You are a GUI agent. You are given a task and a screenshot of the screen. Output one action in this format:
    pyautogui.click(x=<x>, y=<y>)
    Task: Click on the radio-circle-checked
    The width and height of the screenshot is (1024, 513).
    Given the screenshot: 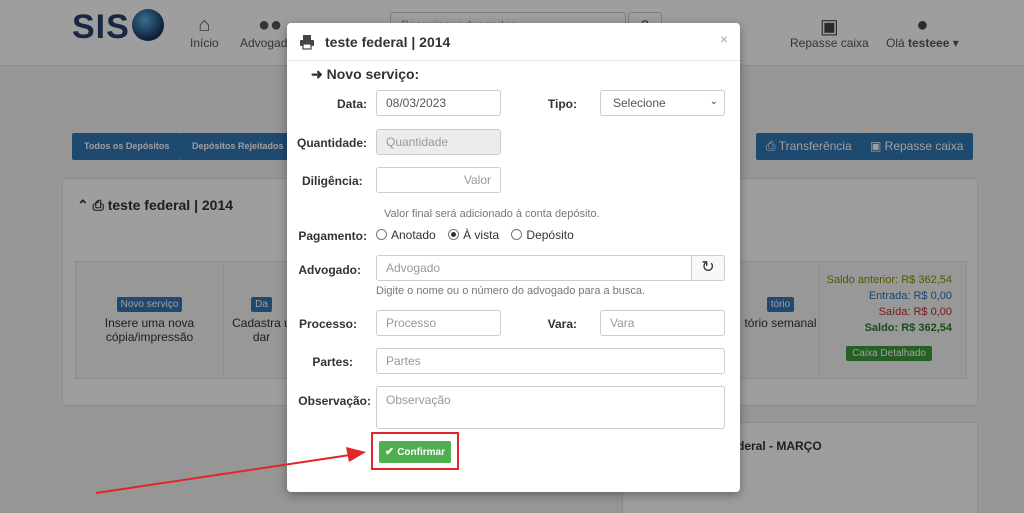 What is the action you would take?
    pyautogui.click(x=454, y=234)
    